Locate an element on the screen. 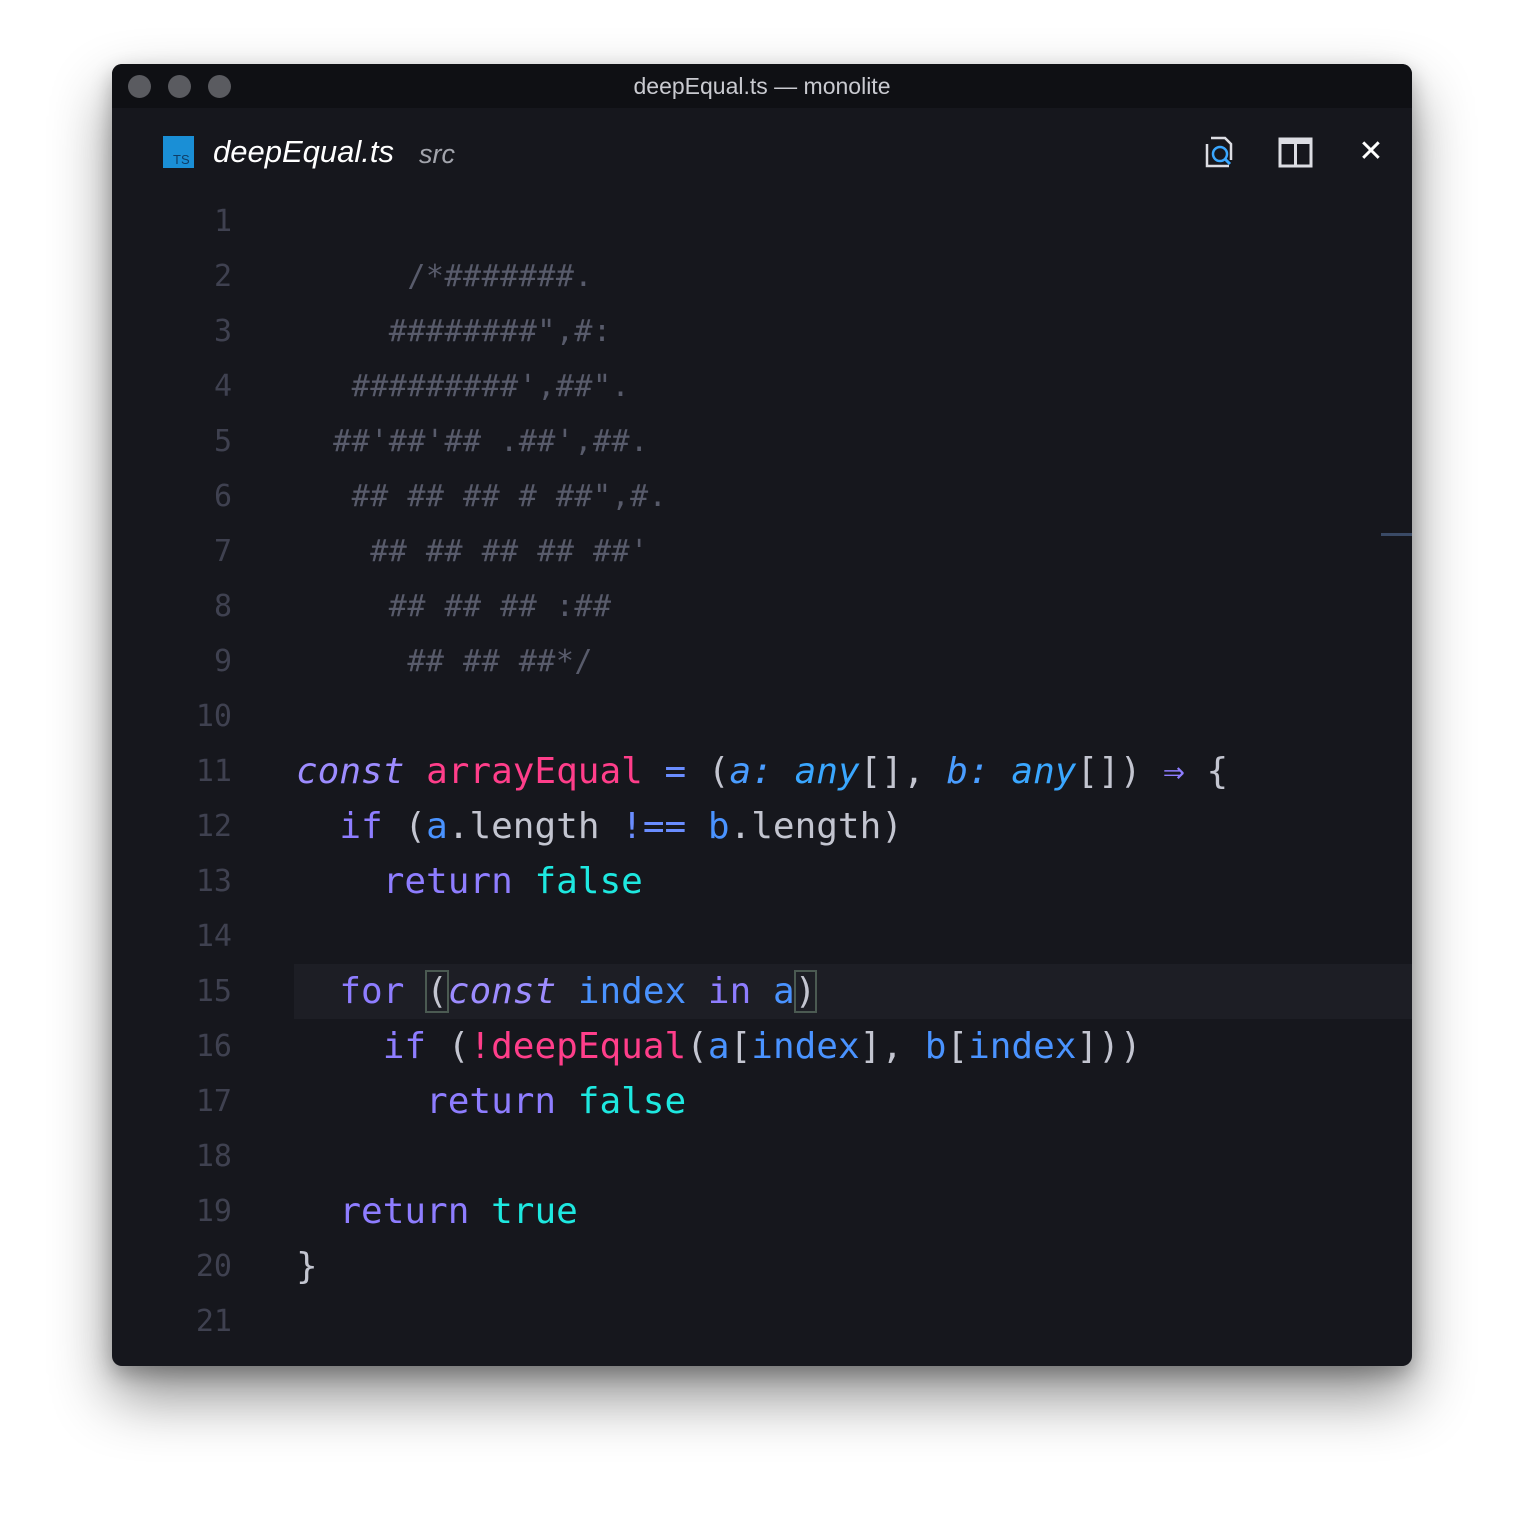 Image resolution: width=1524 pixels, height=1526 pixels. current-code-line: 15 for (const index in a) is located at coordinates (762, 991).